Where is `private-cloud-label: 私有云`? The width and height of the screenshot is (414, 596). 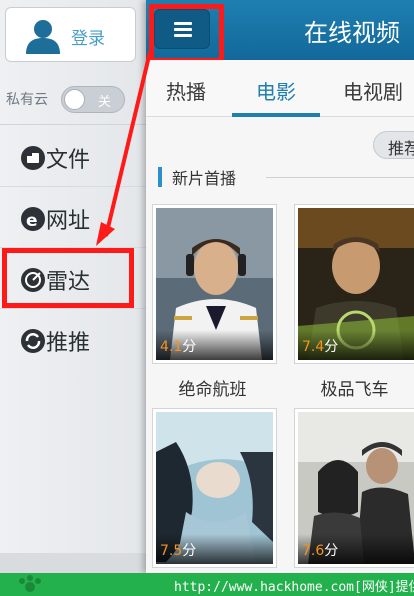
private-cloud-label: 私有云 is located at coordinates (27, 100).